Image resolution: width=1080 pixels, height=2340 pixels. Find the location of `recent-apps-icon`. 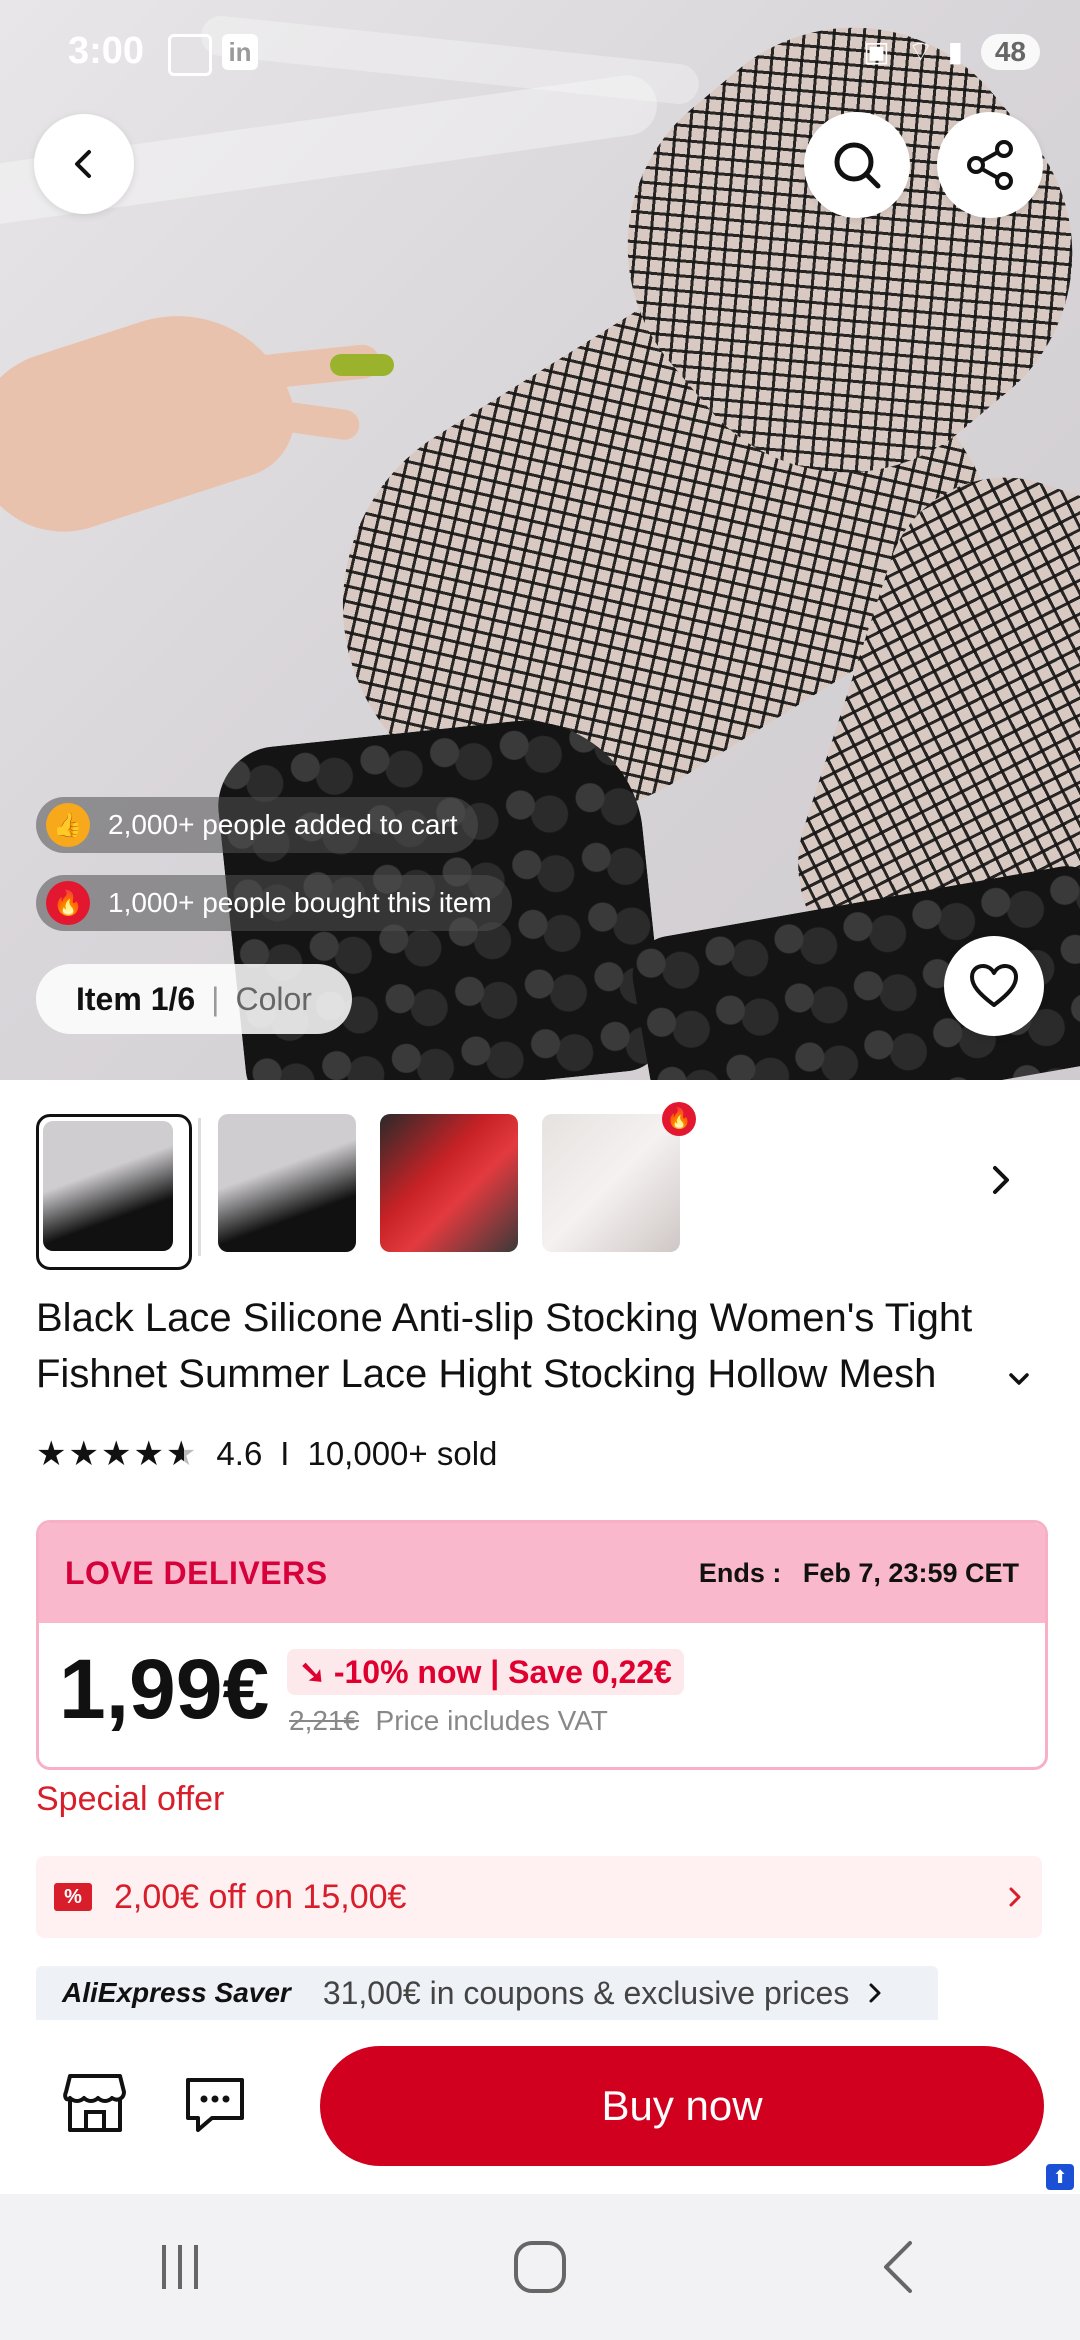

recent-apps-icon is located at coordinates (180, 2267).